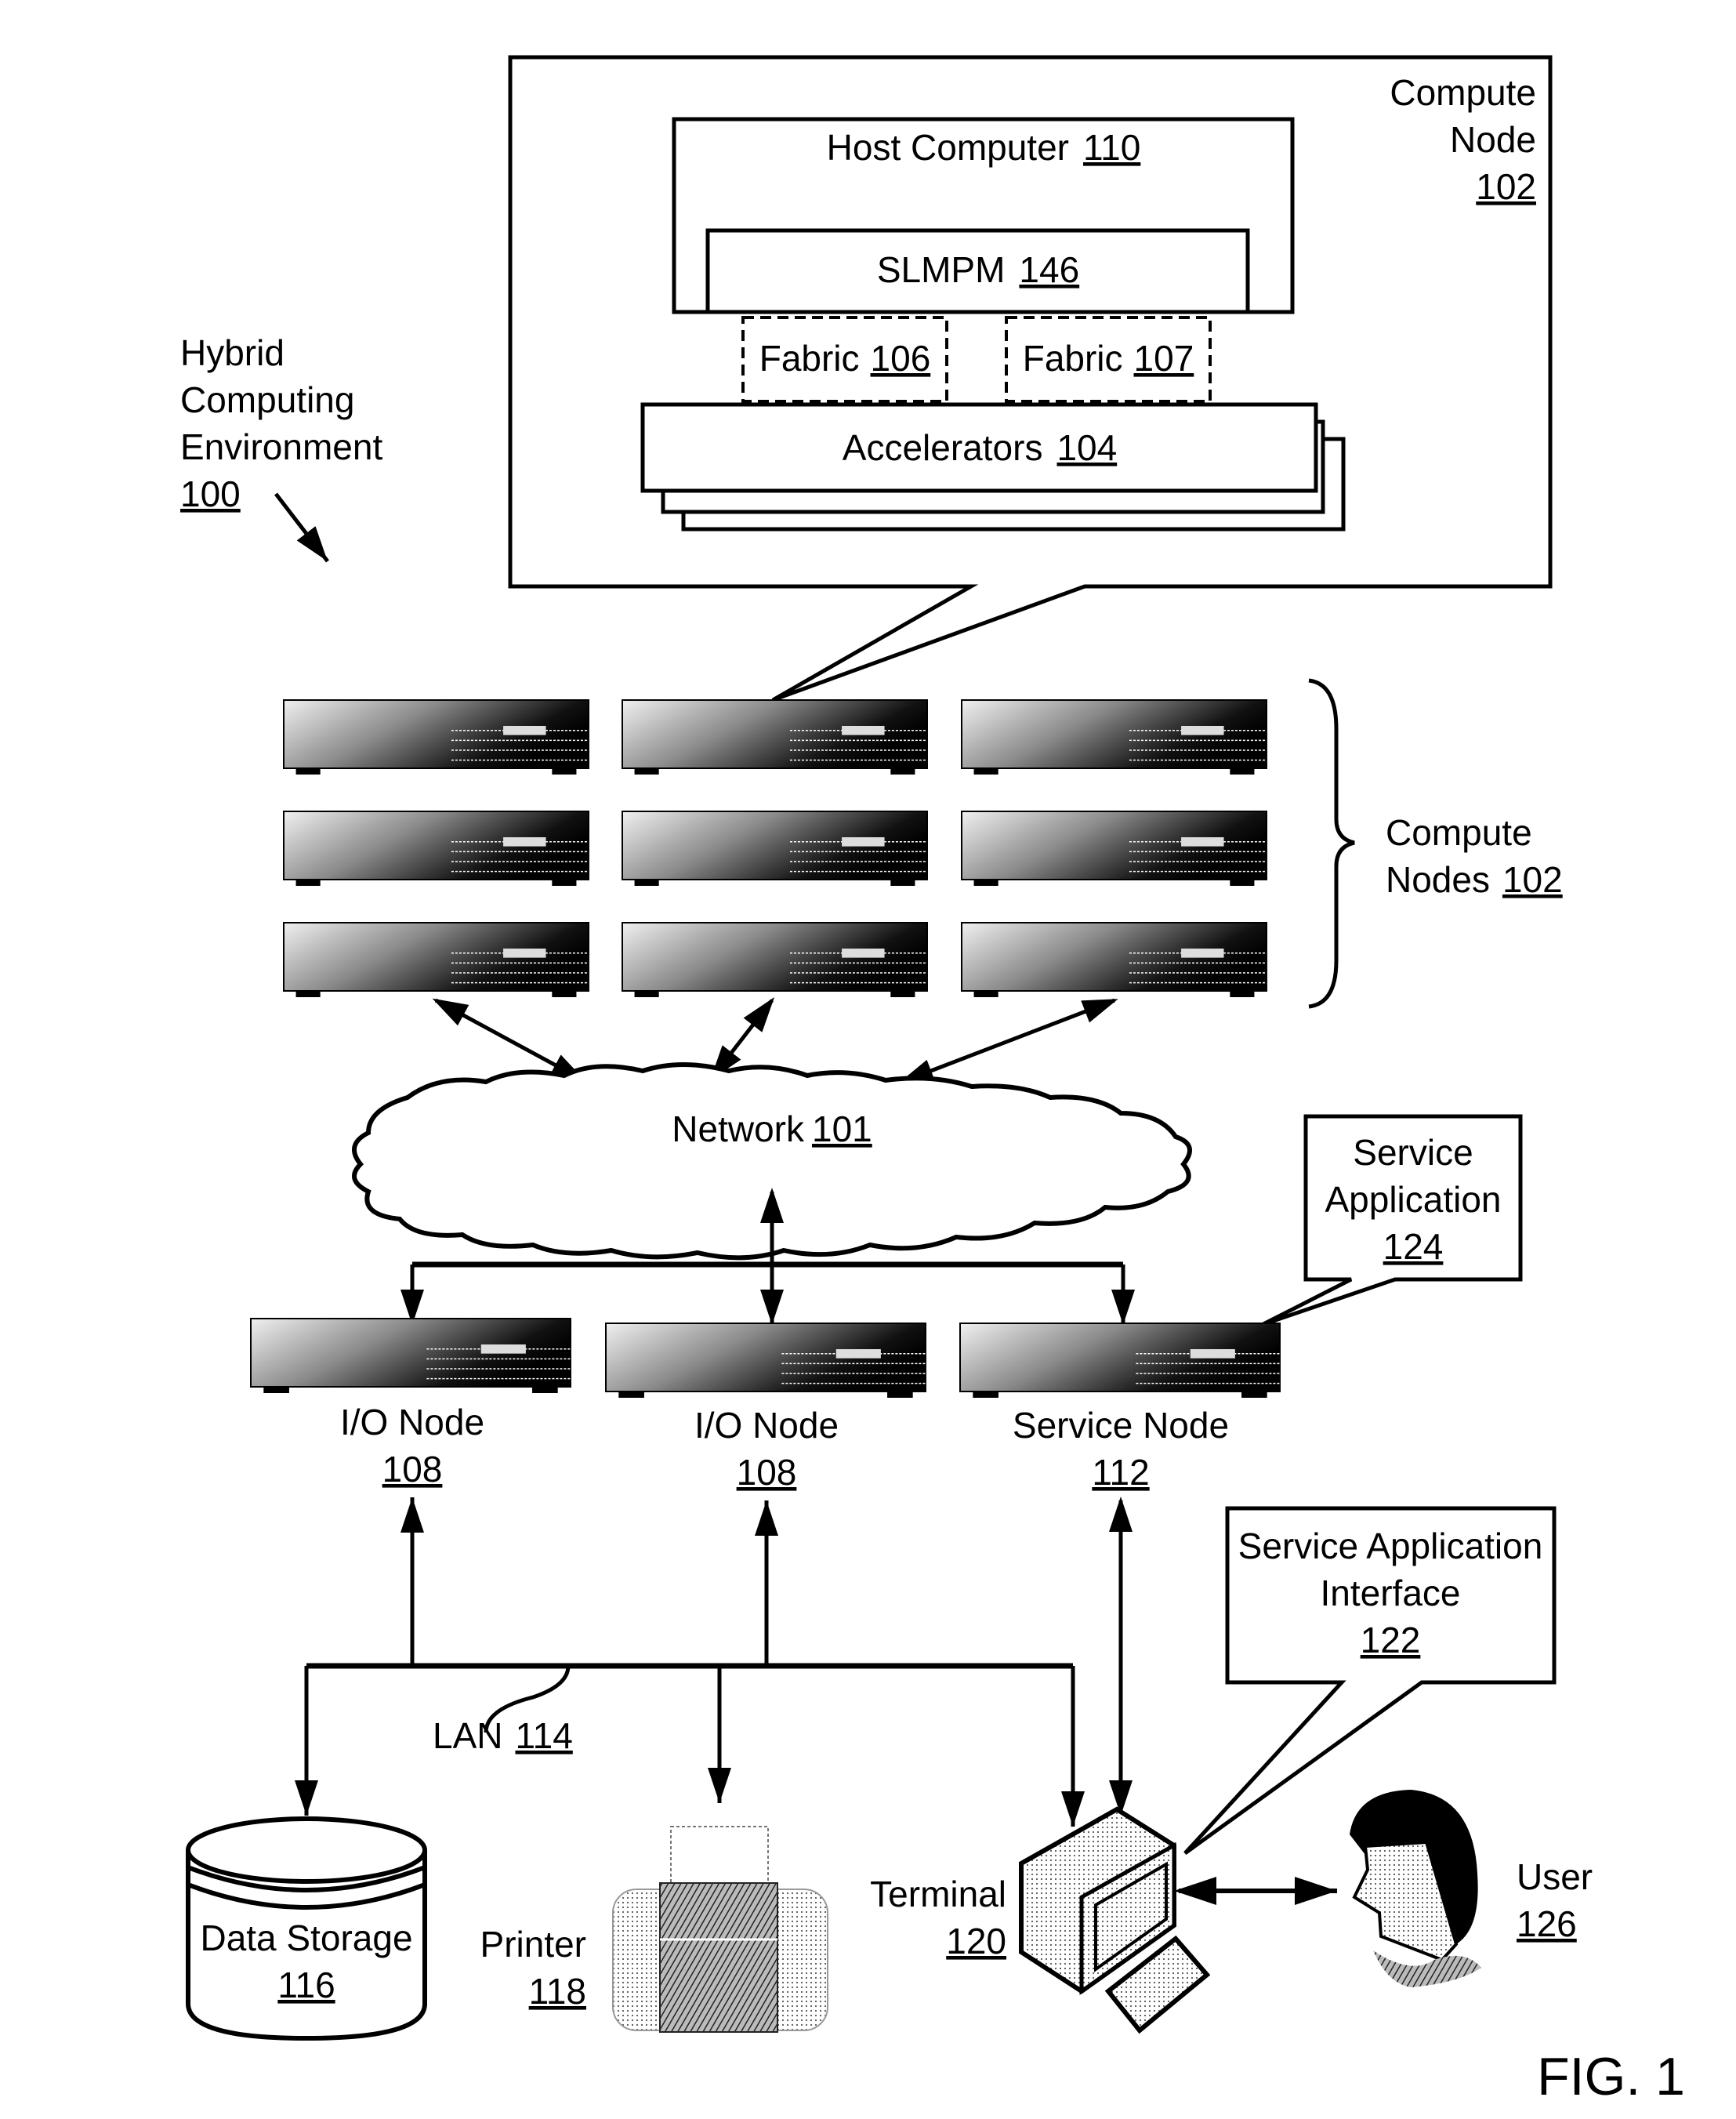  What do you see at coordinates (1493, 140) in the screenshot?
I see `compute-node-title: Node` at bounding box center [1493, 140].